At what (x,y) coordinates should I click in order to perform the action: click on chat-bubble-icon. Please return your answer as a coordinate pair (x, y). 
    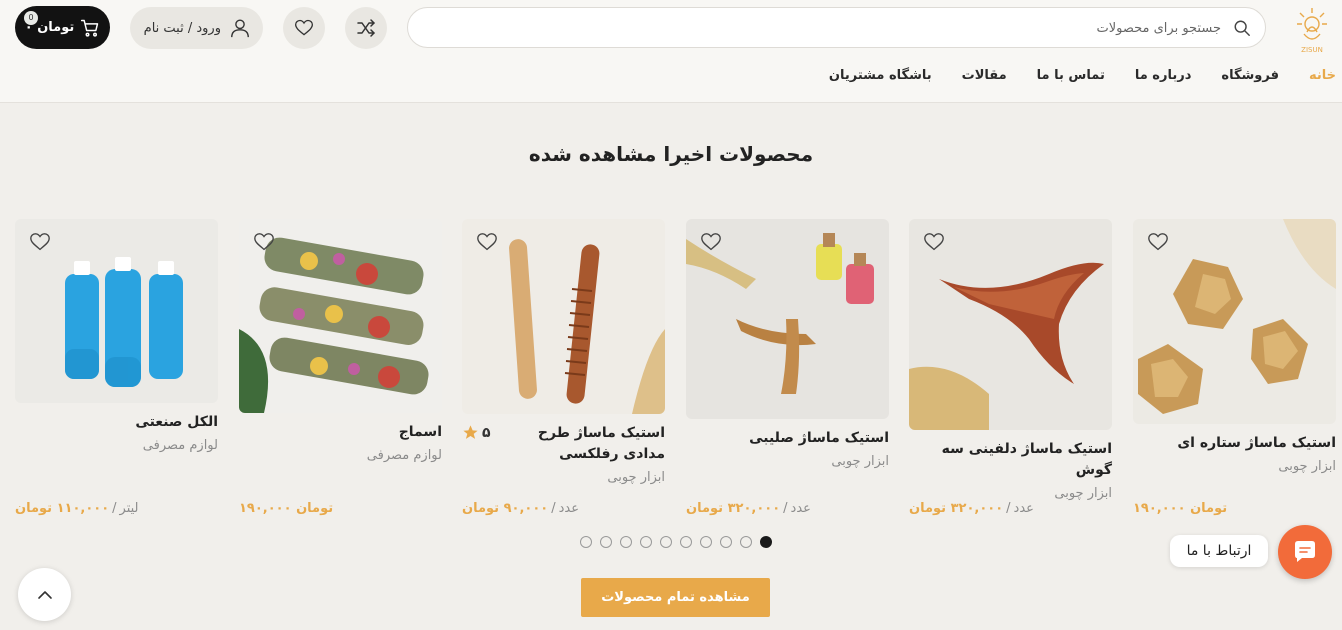
    Looking at the image, I should click on (1305, 551).